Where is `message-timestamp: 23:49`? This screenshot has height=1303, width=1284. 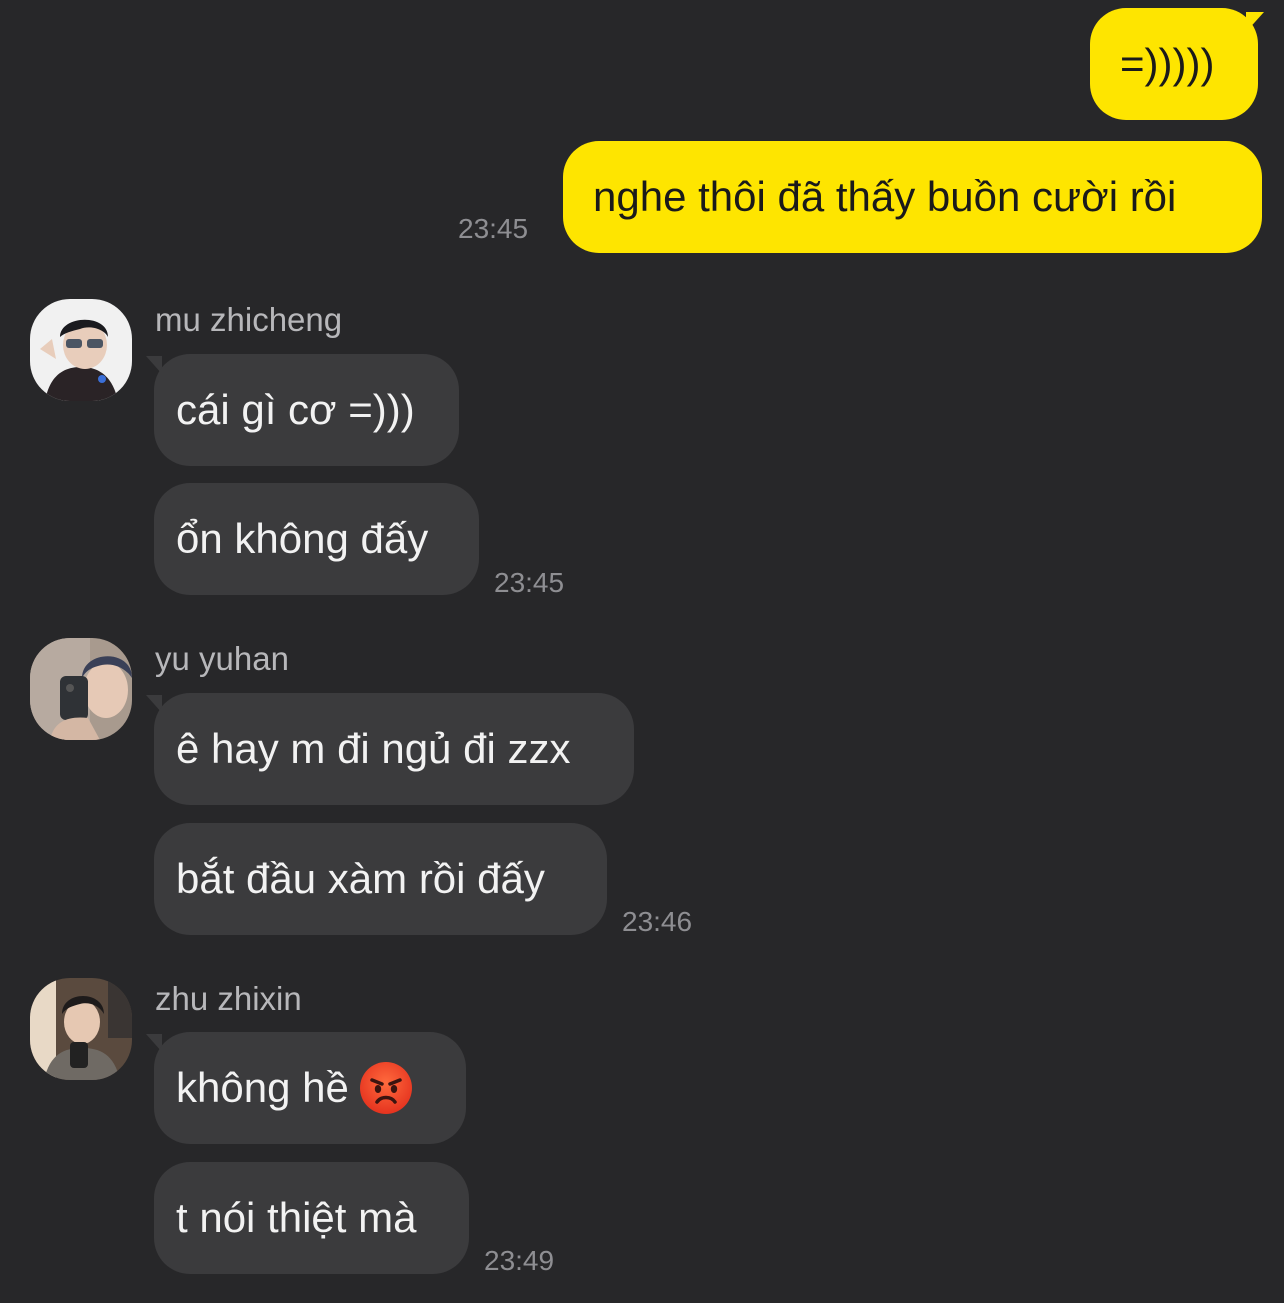
message-timestamp: 23:49 is located at coordinates (519, 1260).